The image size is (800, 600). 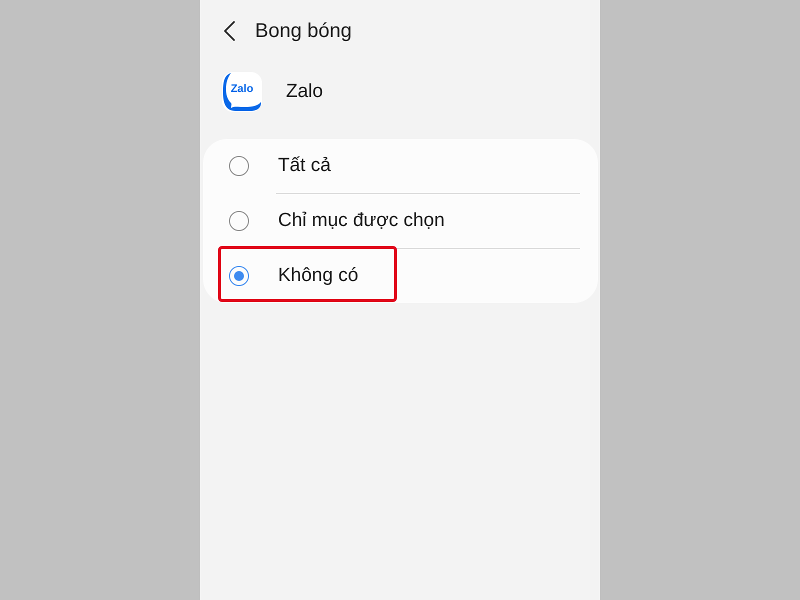 I want to click on back-button, so click(x=230, y=31).